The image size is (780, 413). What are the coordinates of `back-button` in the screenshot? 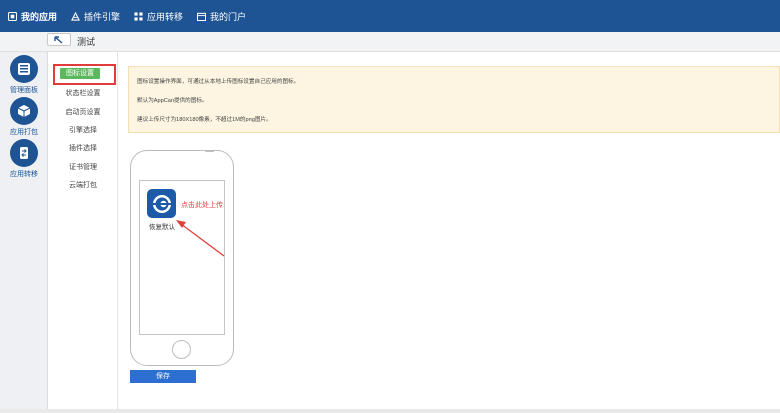 It's located at (59, 39).